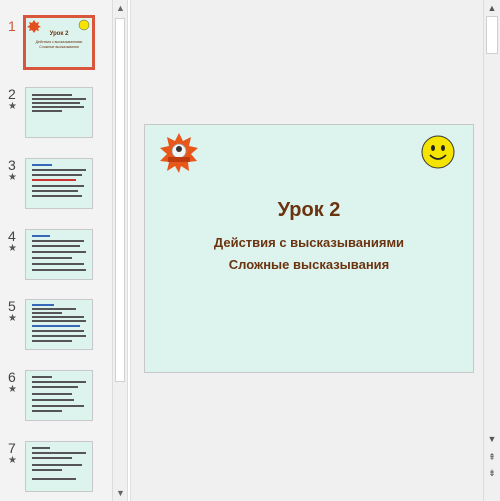  Describe the element at coordinates (491, 250) in the screenshot. I see `editor-scrollbar: ▲ ▼ ⇞ ⇟` at that location.